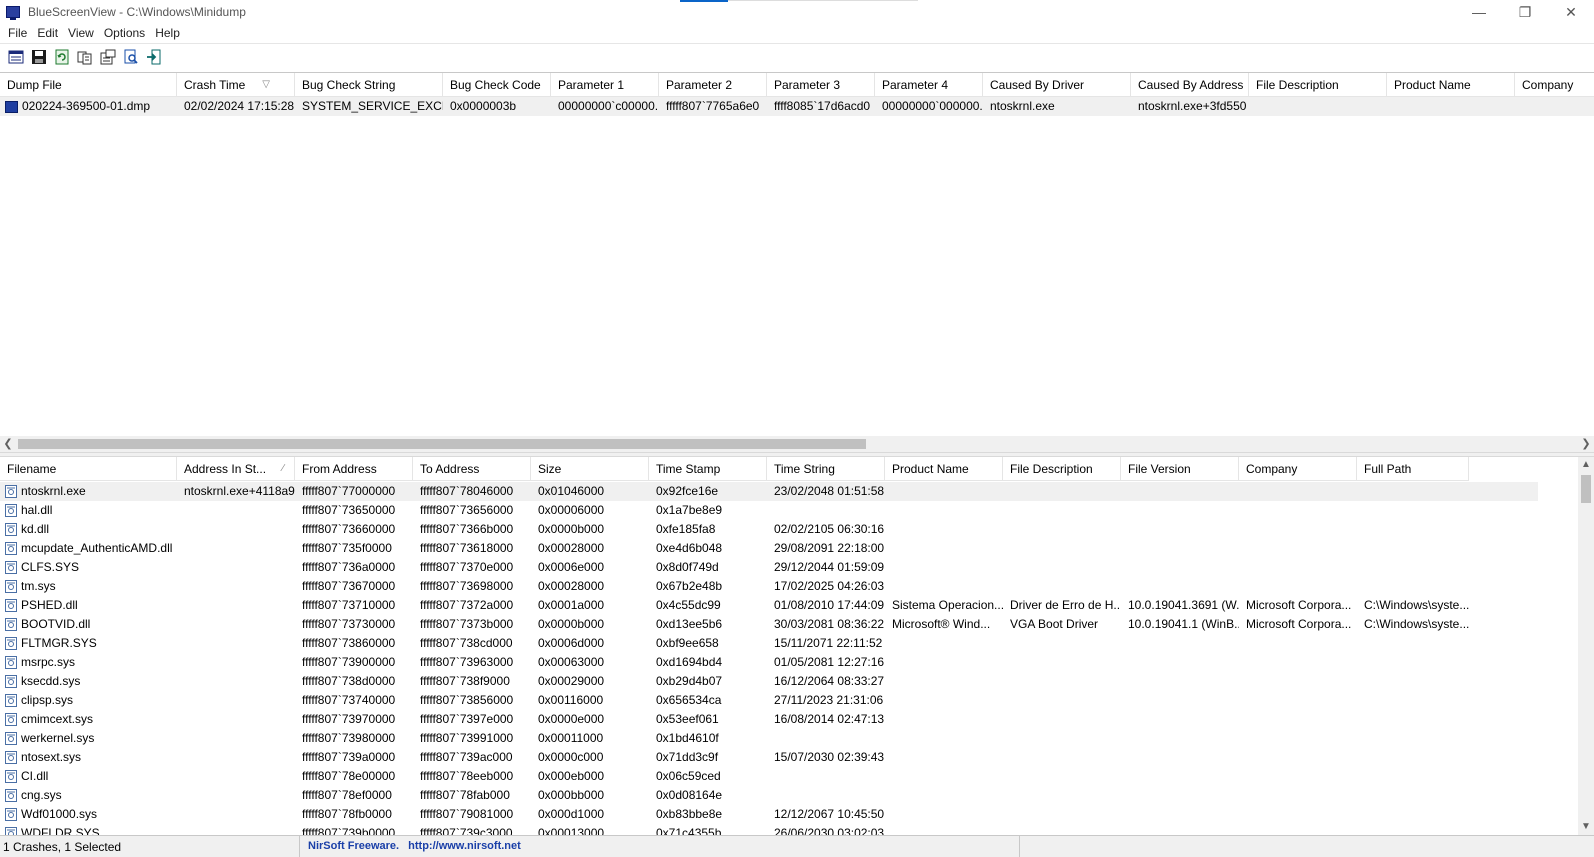 This screenshot has width=1594, height=857. Describe the element at coordinates (472, 469) in the screenshot. I see `column-to-address: To Address` at that location.